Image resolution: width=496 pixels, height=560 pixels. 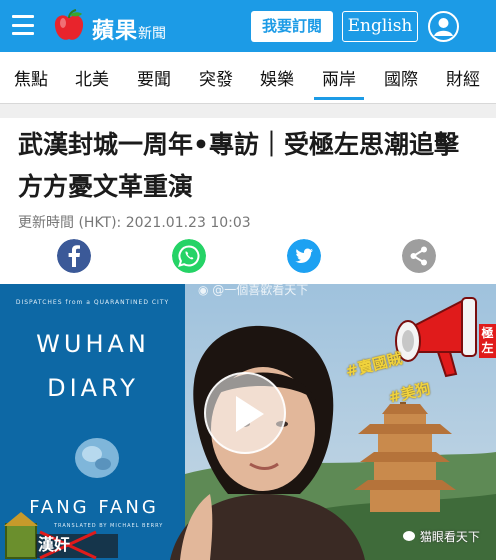 I want to click on nav-item-international: 國際, so click(x=401, y=77).